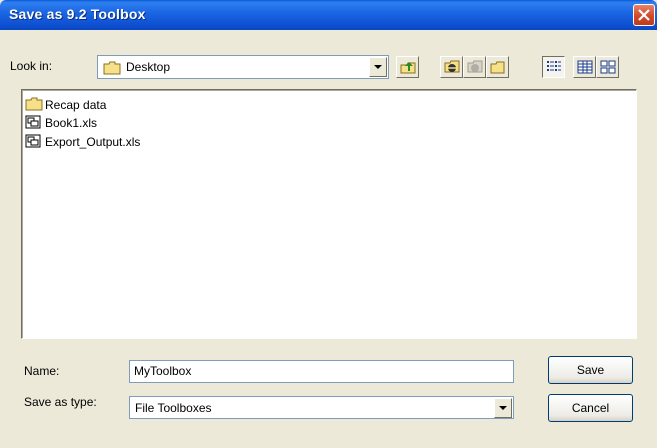 The image size is (657, 448). I want to click on save-button: Save, so click(590, 370).